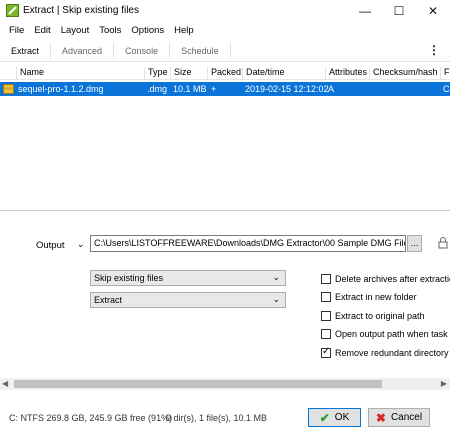 The image size is (450, 437). What do you see at coordinates (50, 245) in the screenshot?
I see `output-label: Output` at bounding box center [50, 245].